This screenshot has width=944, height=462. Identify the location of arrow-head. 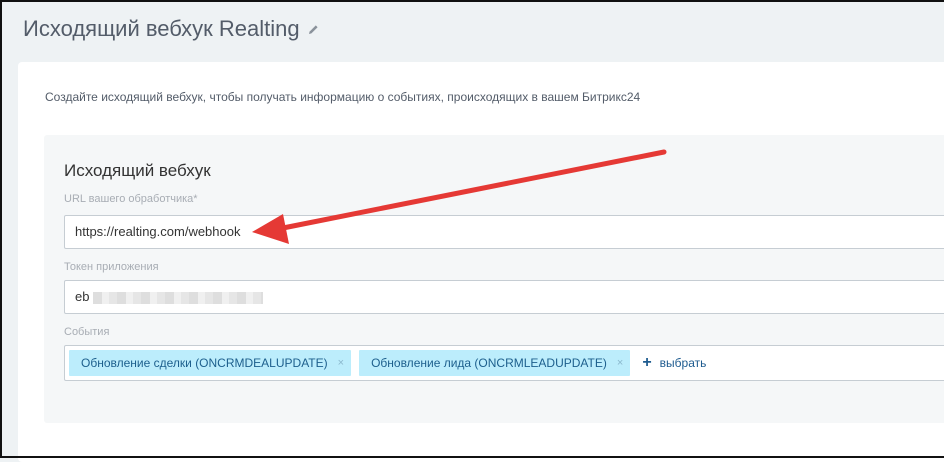
(270, 229).